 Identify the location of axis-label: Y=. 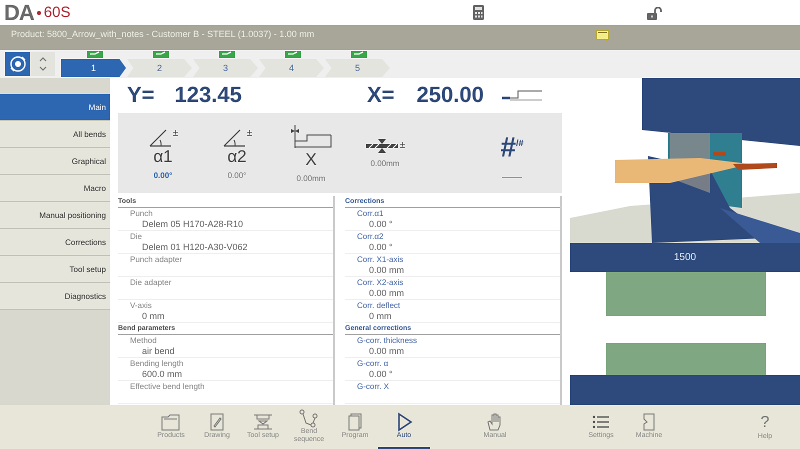
(141, 94).